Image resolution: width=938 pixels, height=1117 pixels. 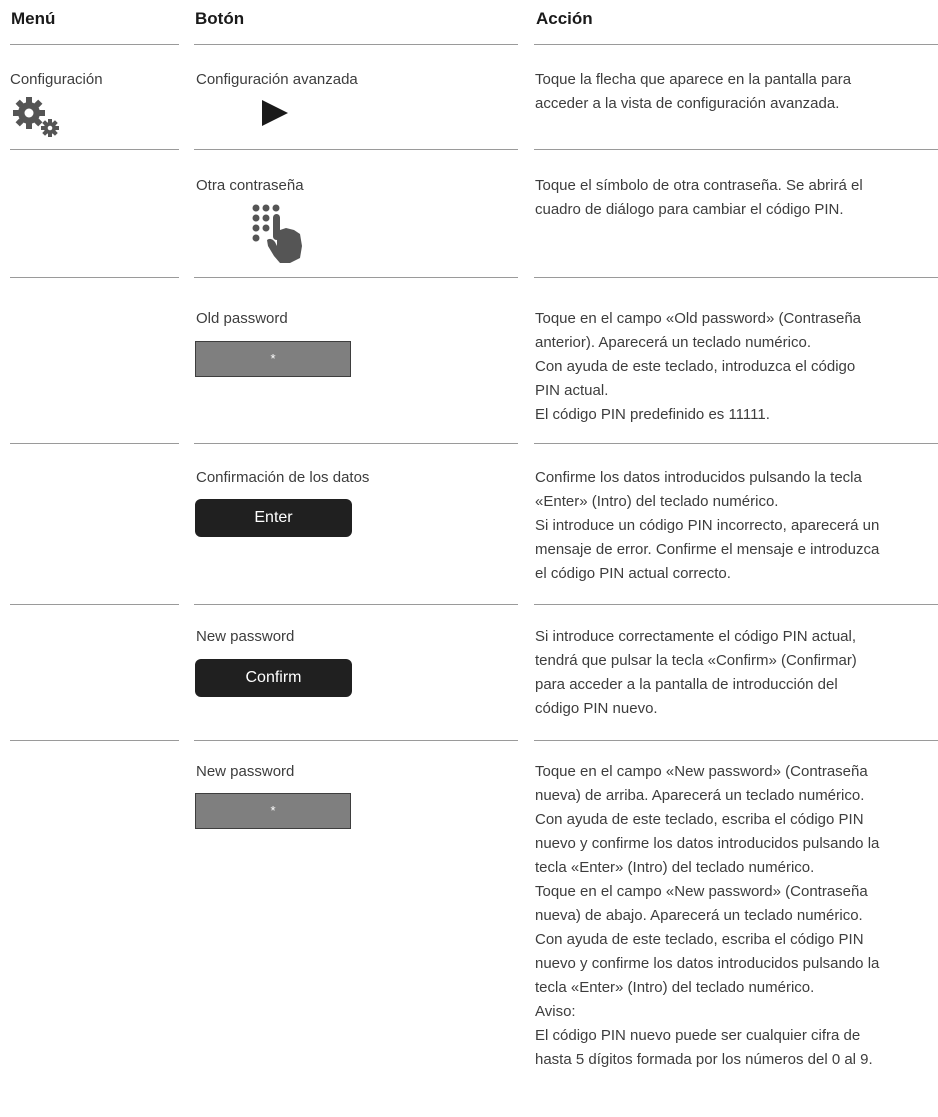 I want to click on header-divider-button, so click(x=356, y=44).